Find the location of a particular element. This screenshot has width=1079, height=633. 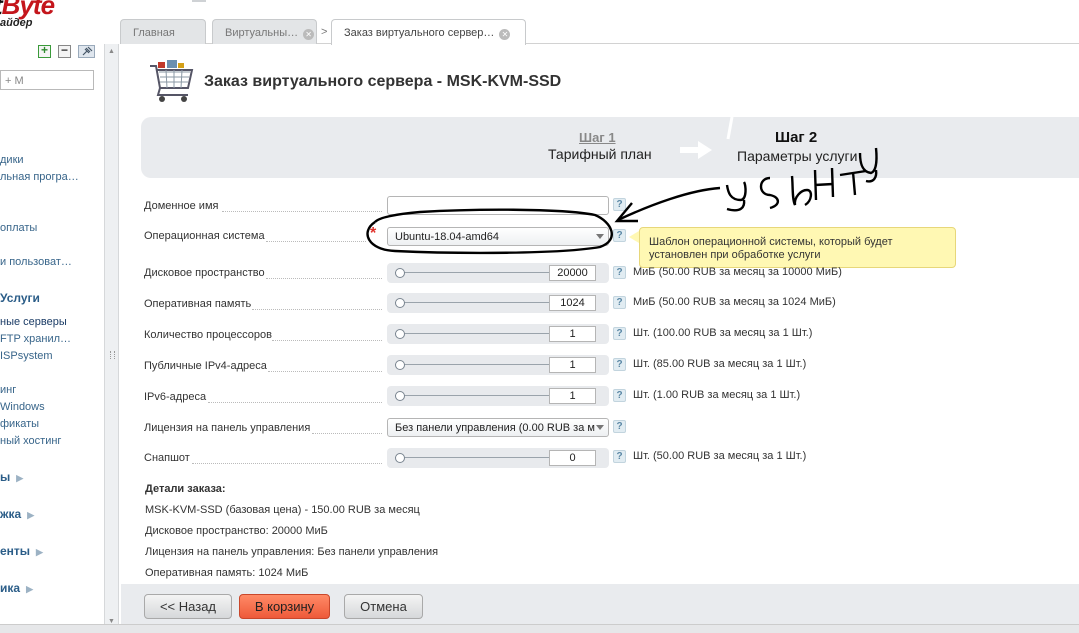

ipv6-label: IPv6-адреса is located at coordinates (175, 397).